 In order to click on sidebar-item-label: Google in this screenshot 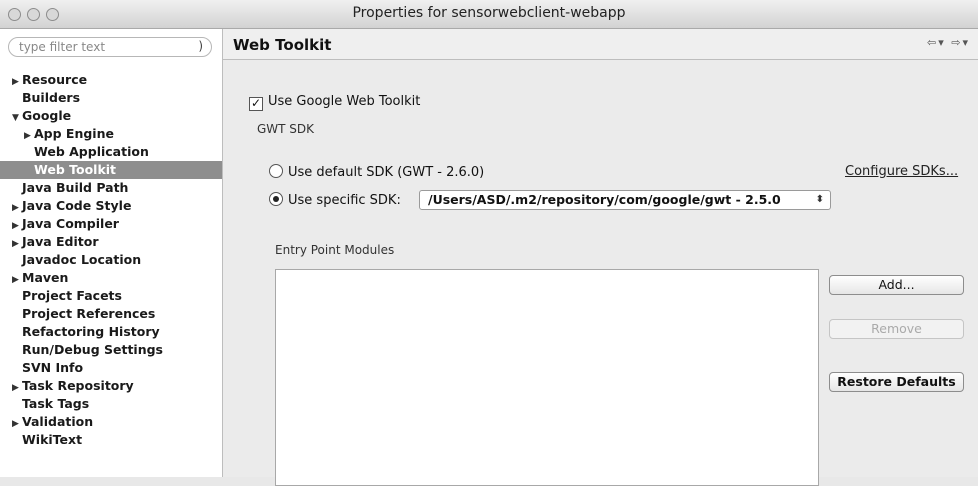, I will do `click(47, 115)`.